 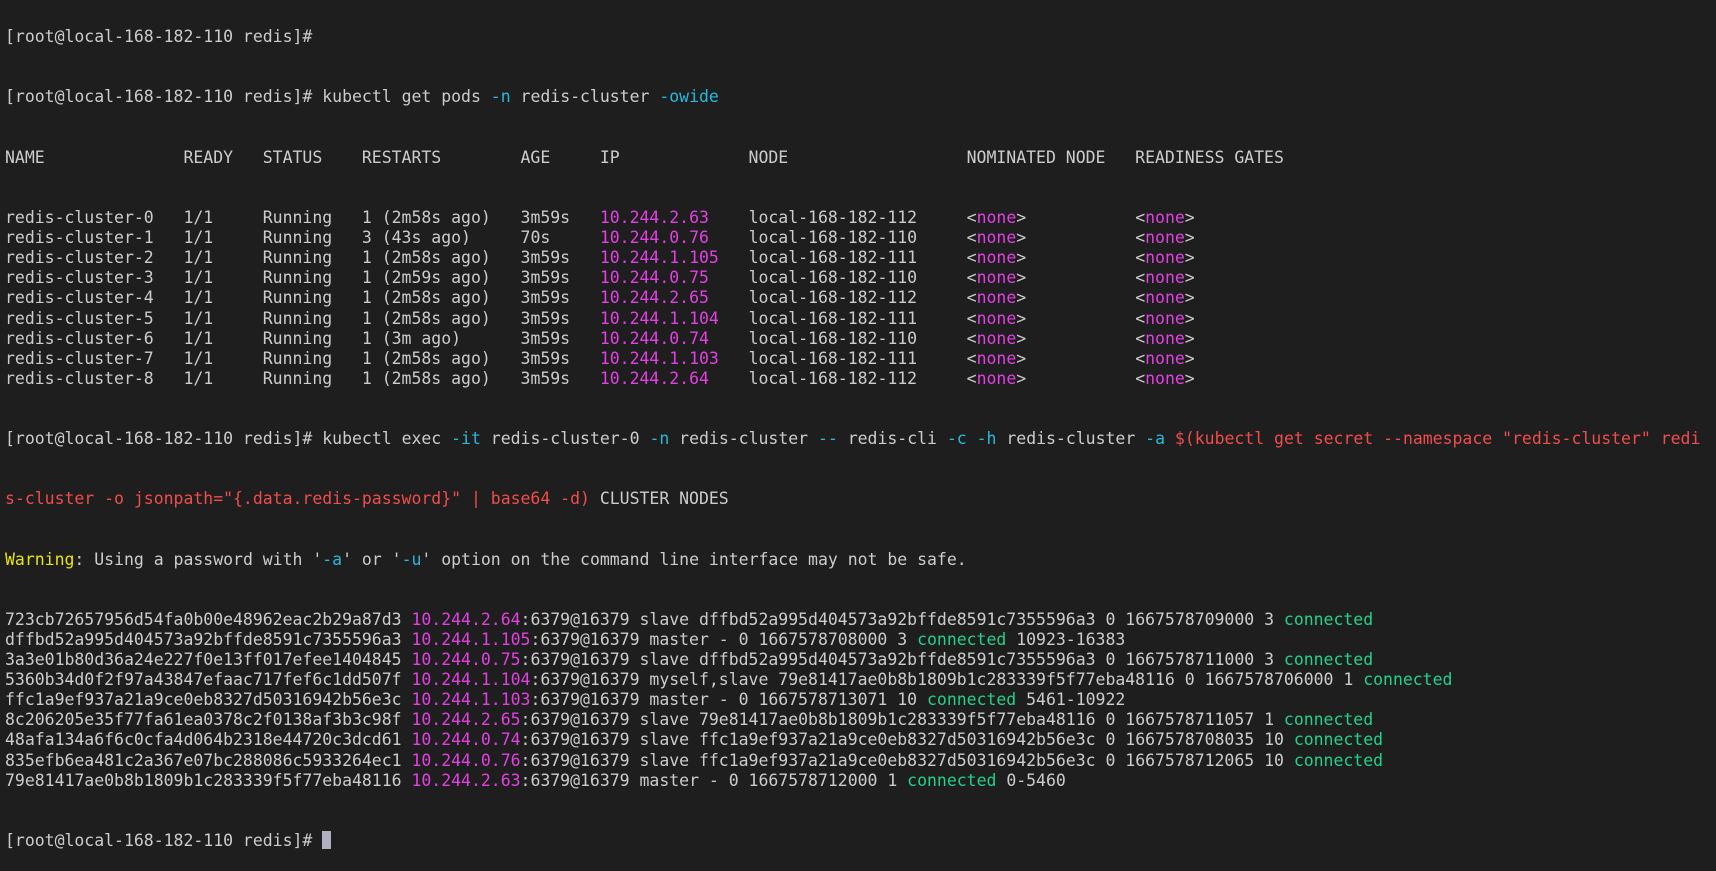 What do you see at coordinates (852, 37) in the screenshot?
I see `terminal-line-partial: [root@local-168-182-110 redis]#` at bounding box center [852, 37].